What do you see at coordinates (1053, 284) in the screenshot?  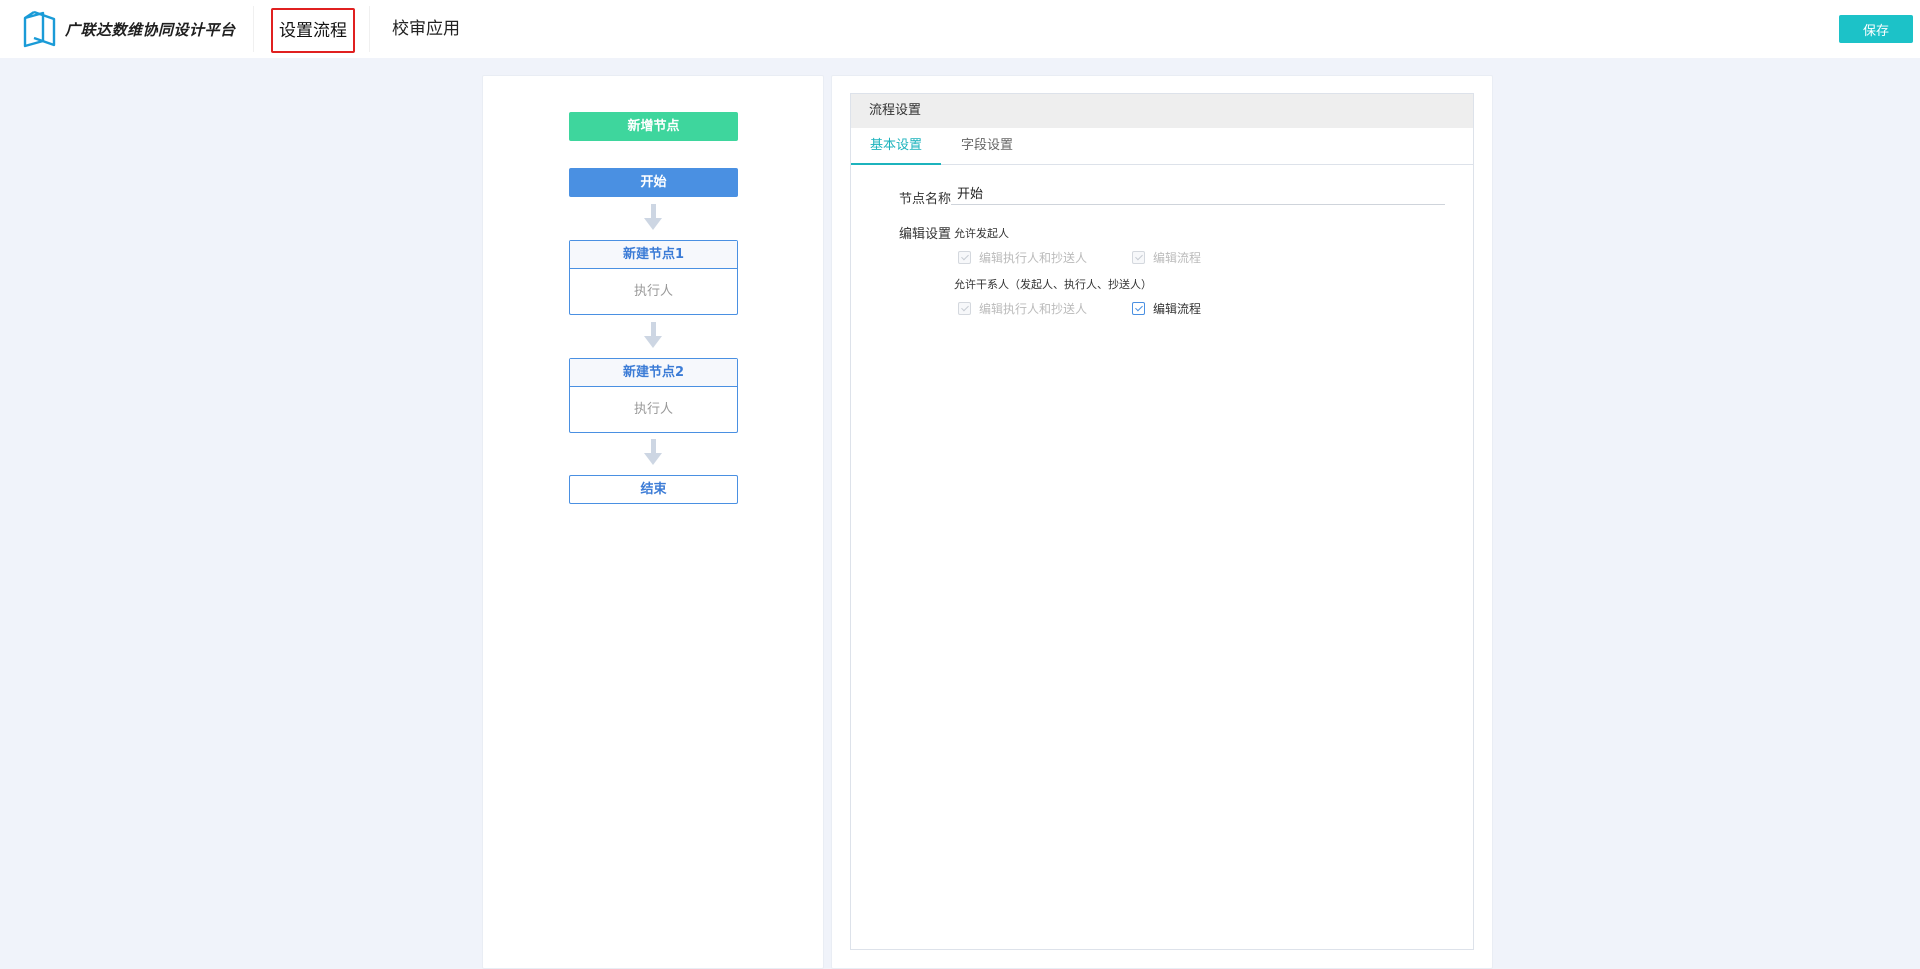 I see `stakeholder-permission-label: 允许干系人（发起人、执行人、抄送人）` at bounding box center [1053, 284].